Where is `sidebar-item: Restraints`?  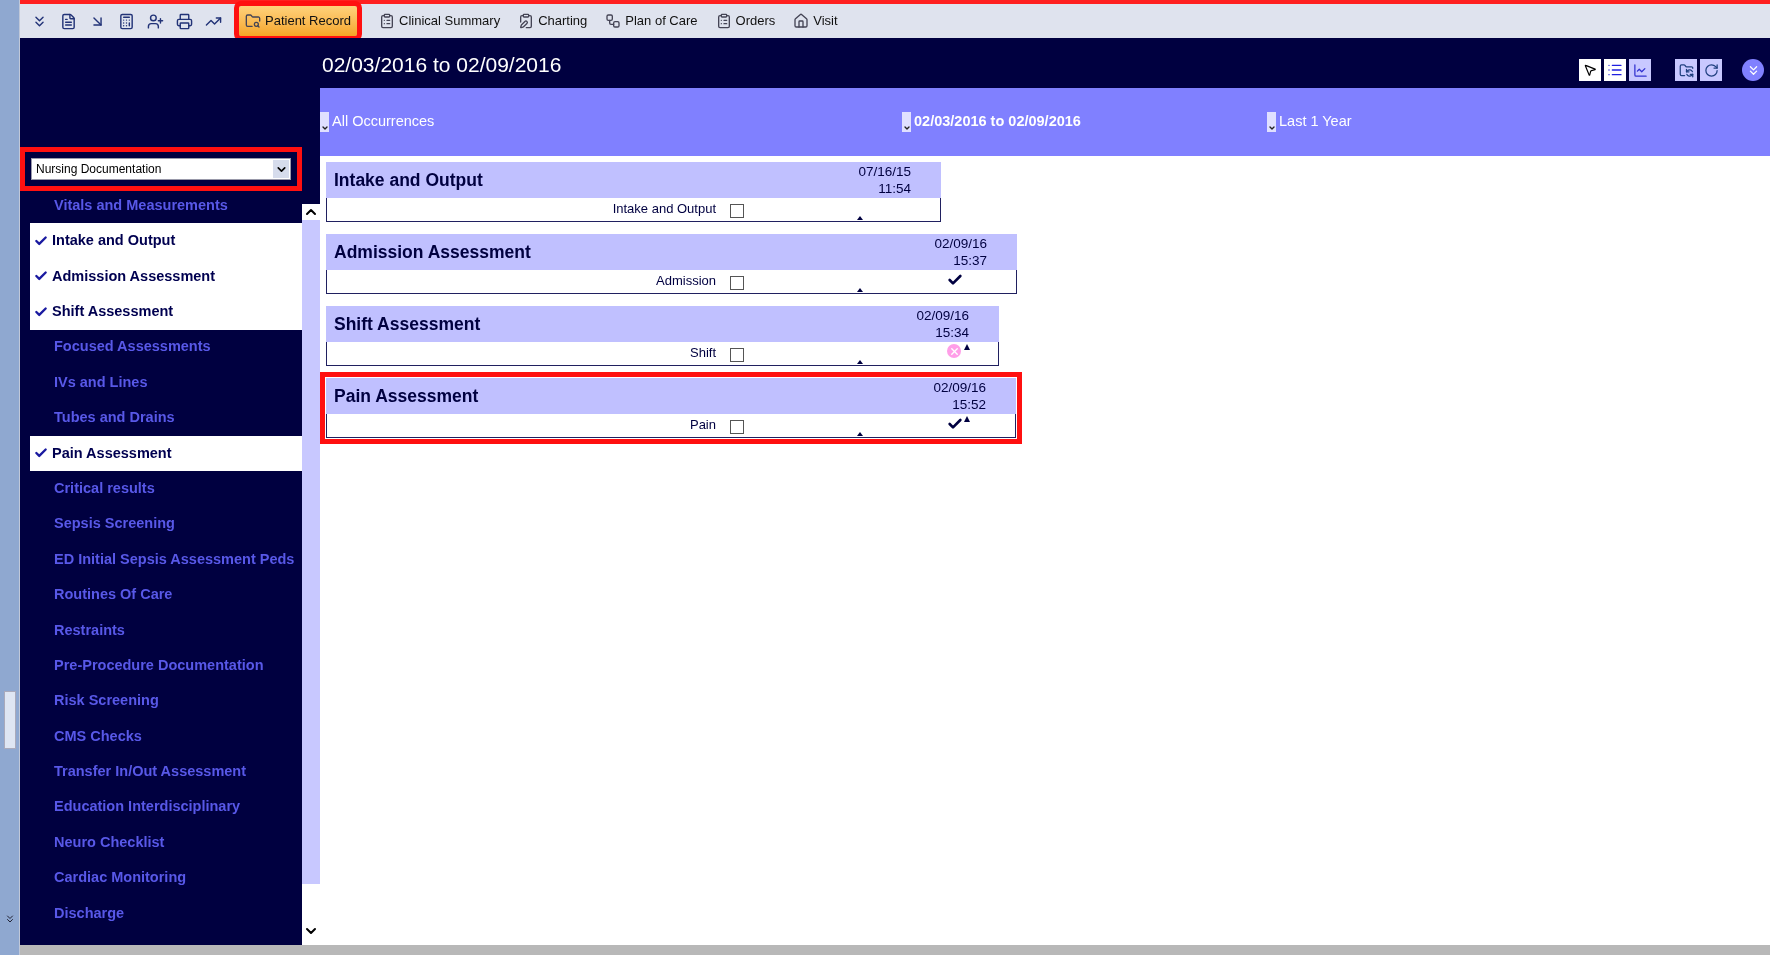
sidebar-item: Restraints is located at coordinates (166, 630).